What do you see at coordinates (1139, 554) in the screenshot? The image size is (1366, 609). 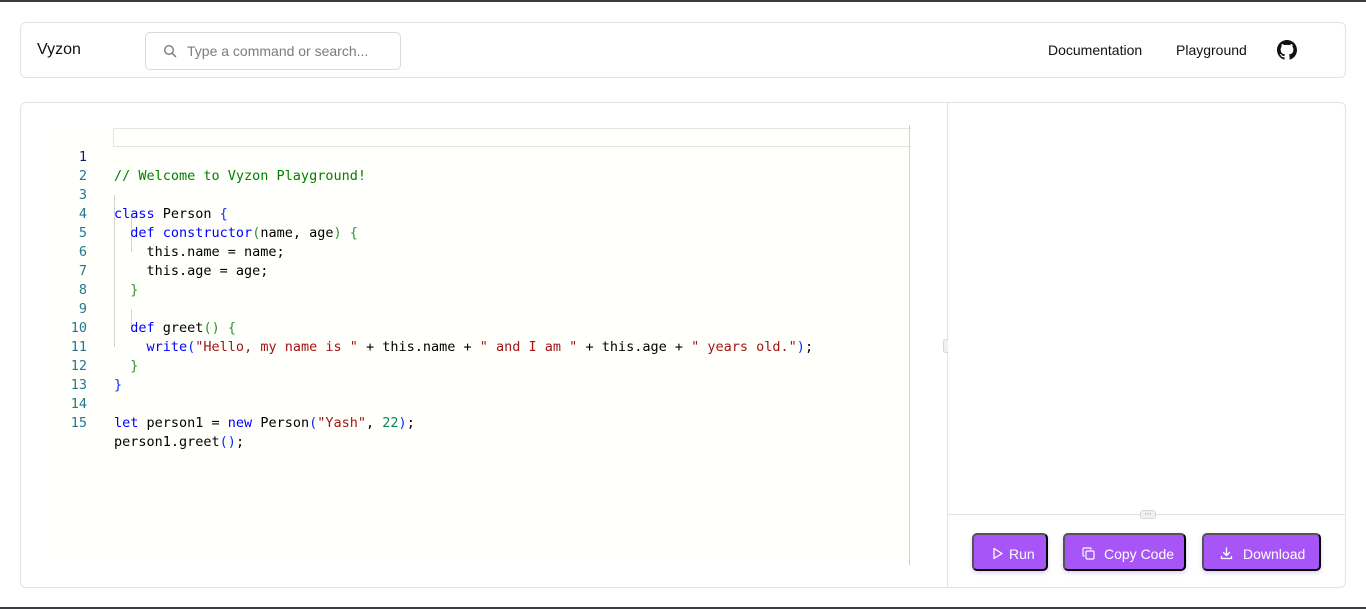 I see `copy-code-button-label: Copy Code` at bounding box center [1139, 554].